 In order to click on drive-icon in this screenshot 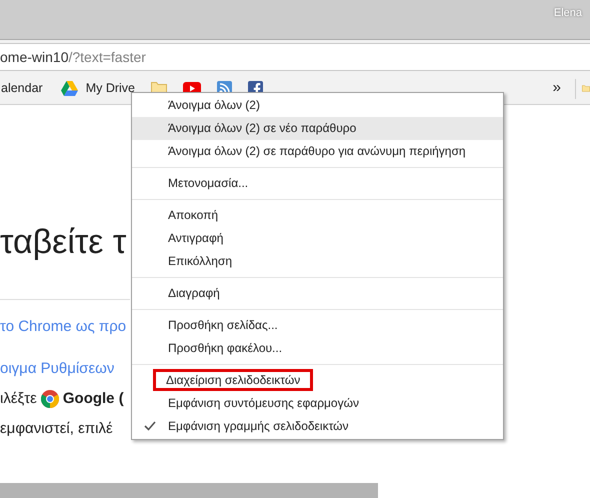, I will do `click(69, 88)`.